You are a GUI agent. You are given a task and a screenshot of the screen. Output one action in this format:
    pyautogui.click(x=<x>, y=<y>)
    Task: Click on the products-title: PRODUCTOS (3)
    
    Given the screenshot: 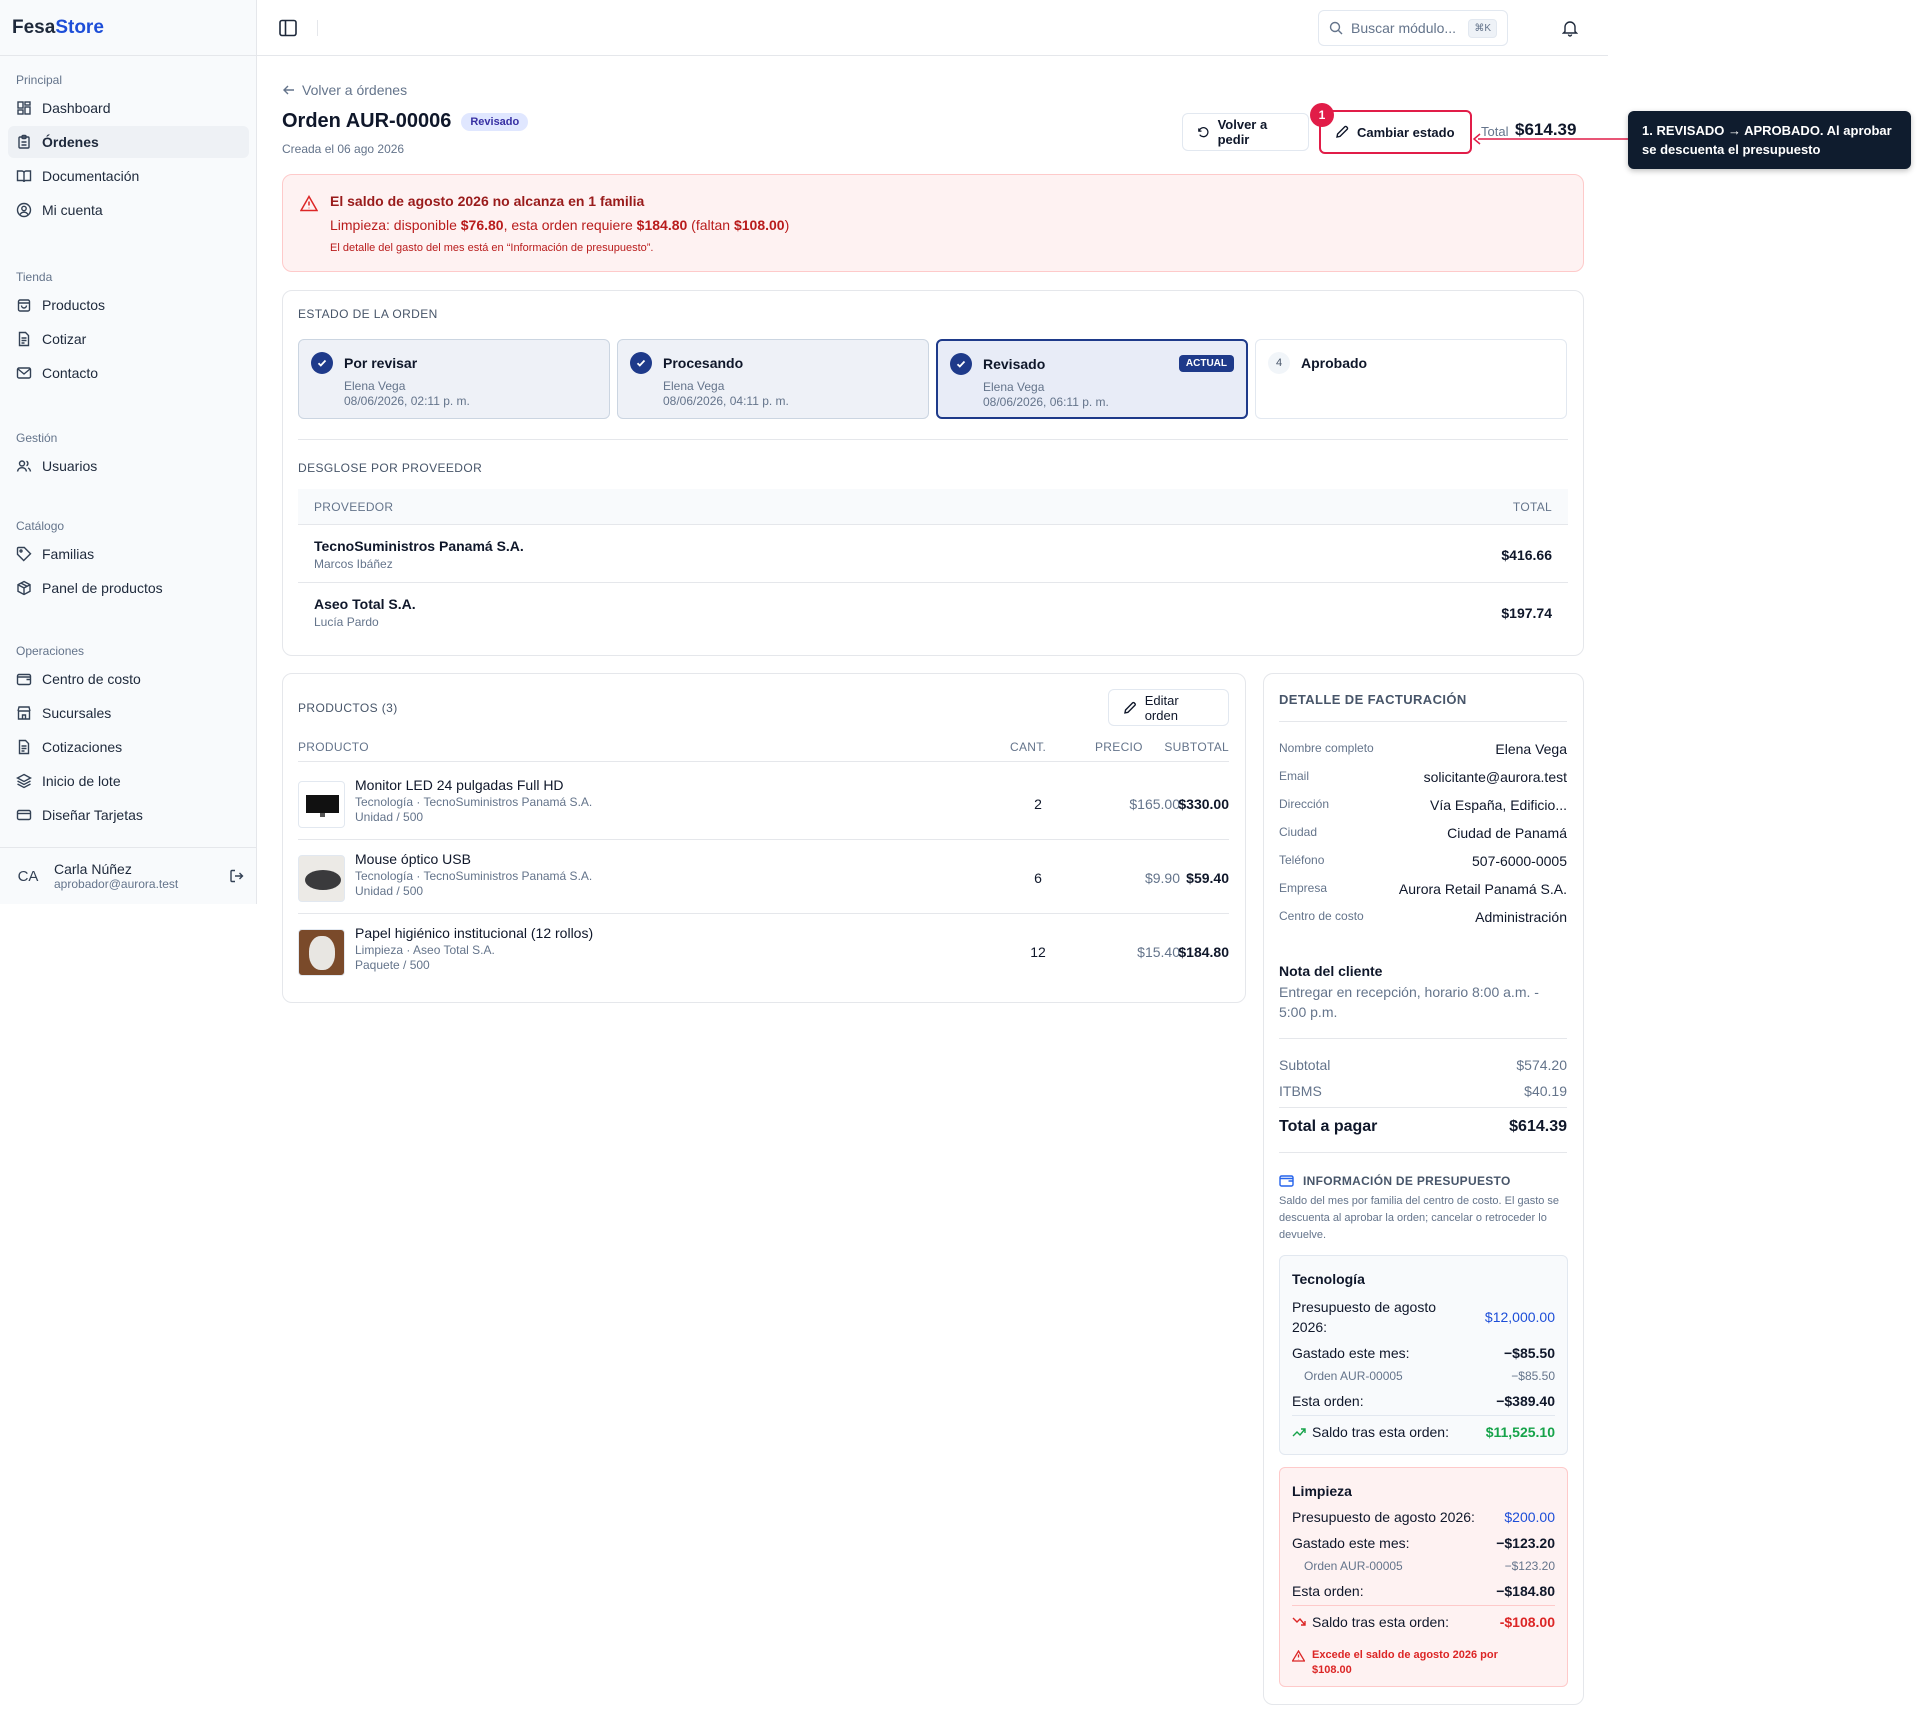 What is the action you would take?
    pyautogui.click(x=348, y=708)
    